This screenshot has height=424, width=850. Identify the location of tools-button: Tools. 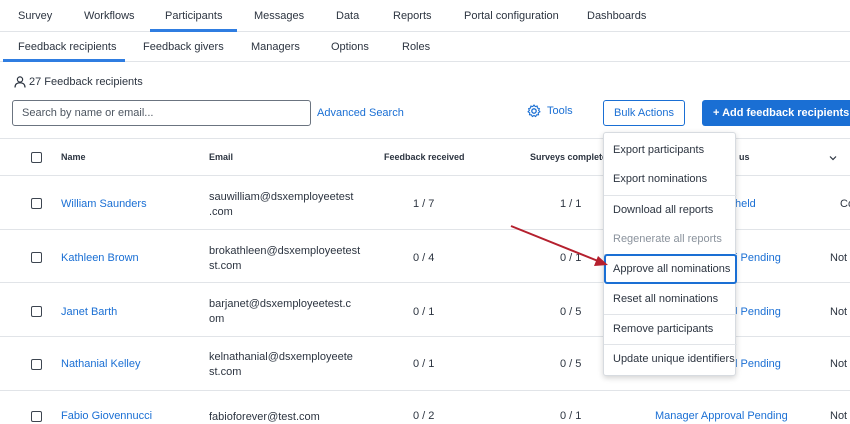
(550, 111).